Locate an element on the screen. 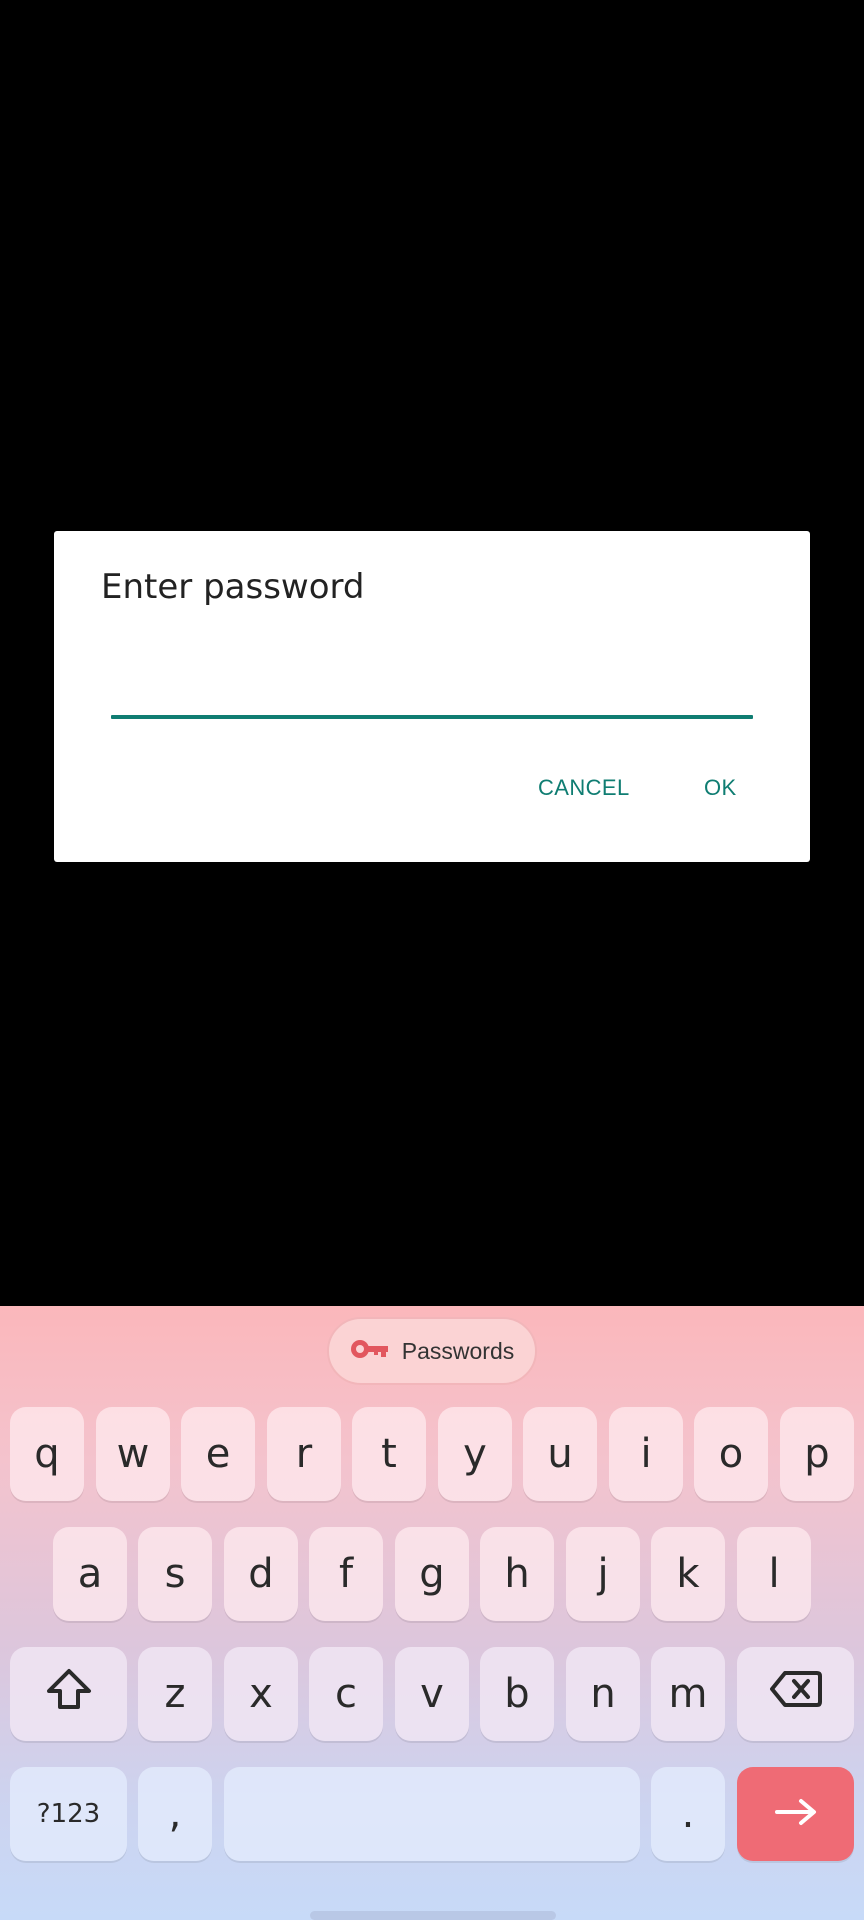  period-key: . is located at coordinates (688, 1814).